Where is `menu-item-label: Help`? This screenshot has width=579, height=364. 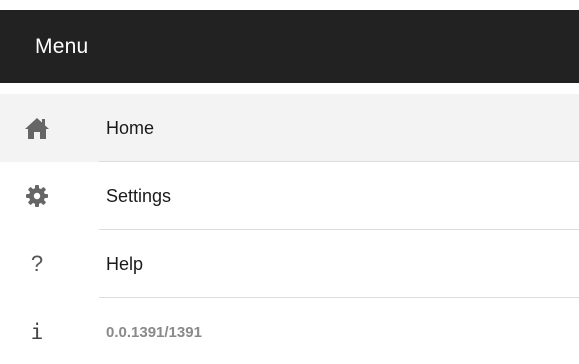
menu-item-label: Help is located at coordinates (125, 263).